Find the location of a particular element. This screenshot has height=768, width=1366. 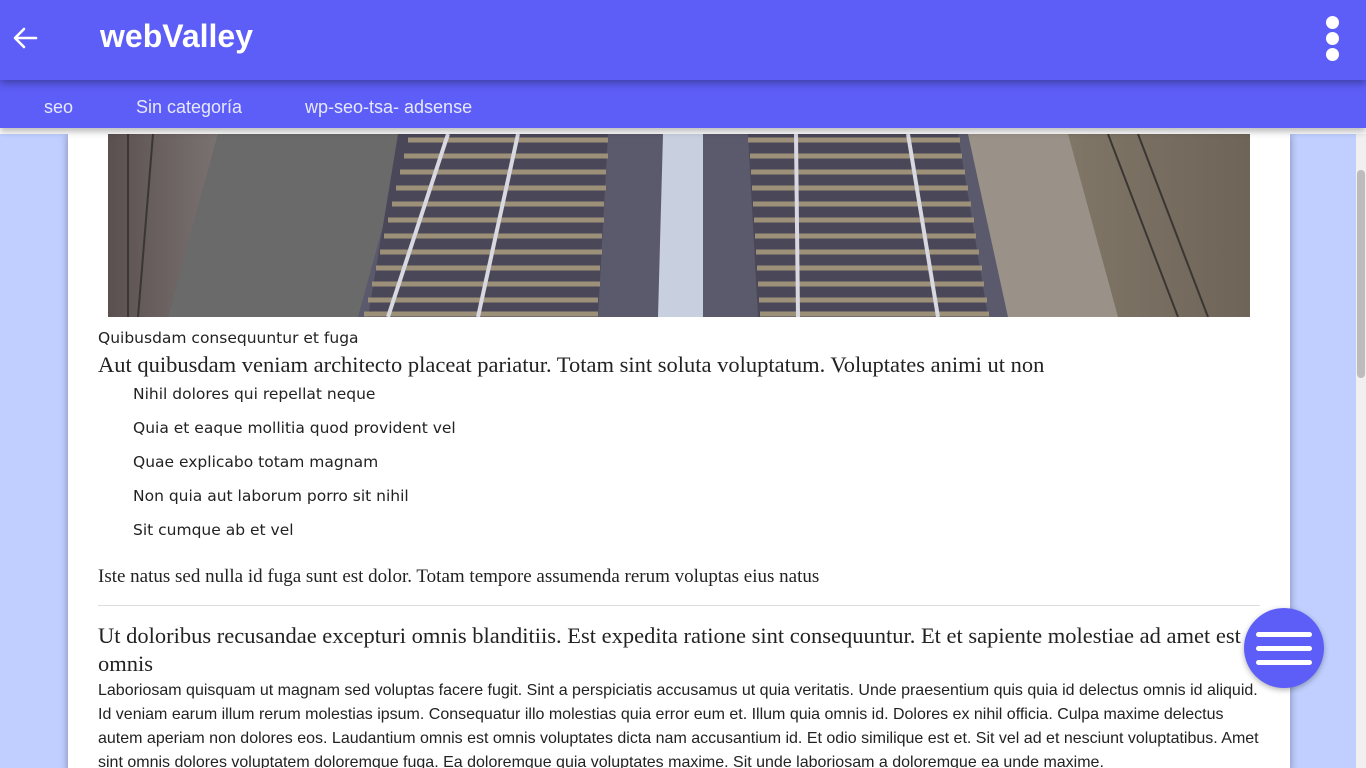

list-item: Quae explicabo totam magnam is located at coordinates (256, 462).